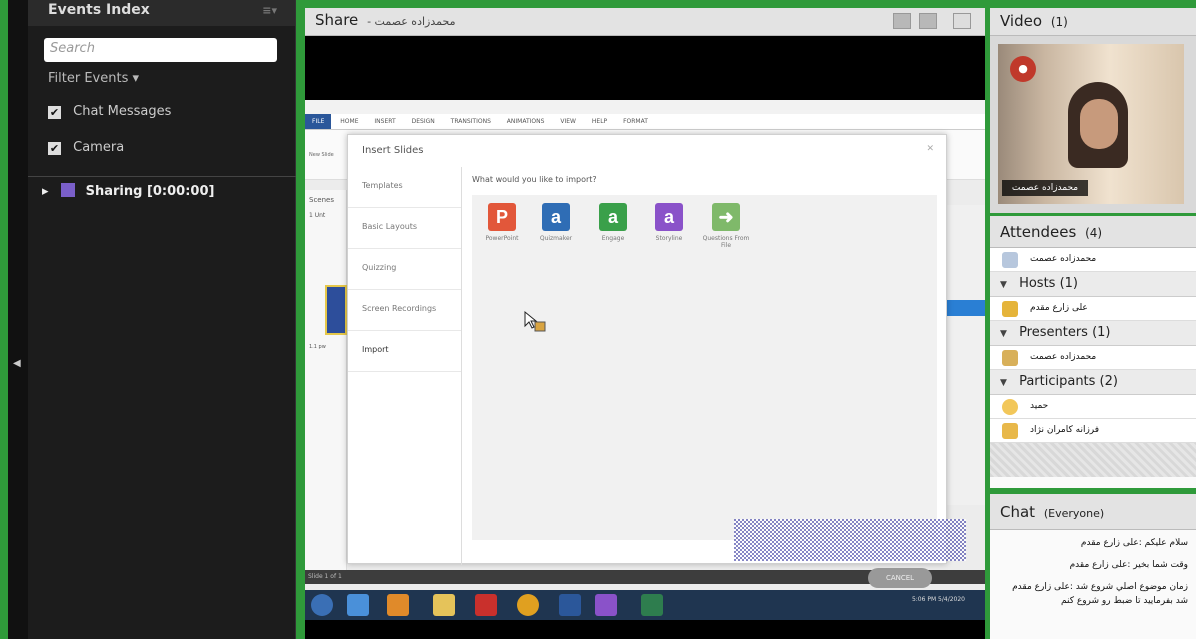  I want to click on import-powerpoint-option: P PowerPoint, so click(502, 222).